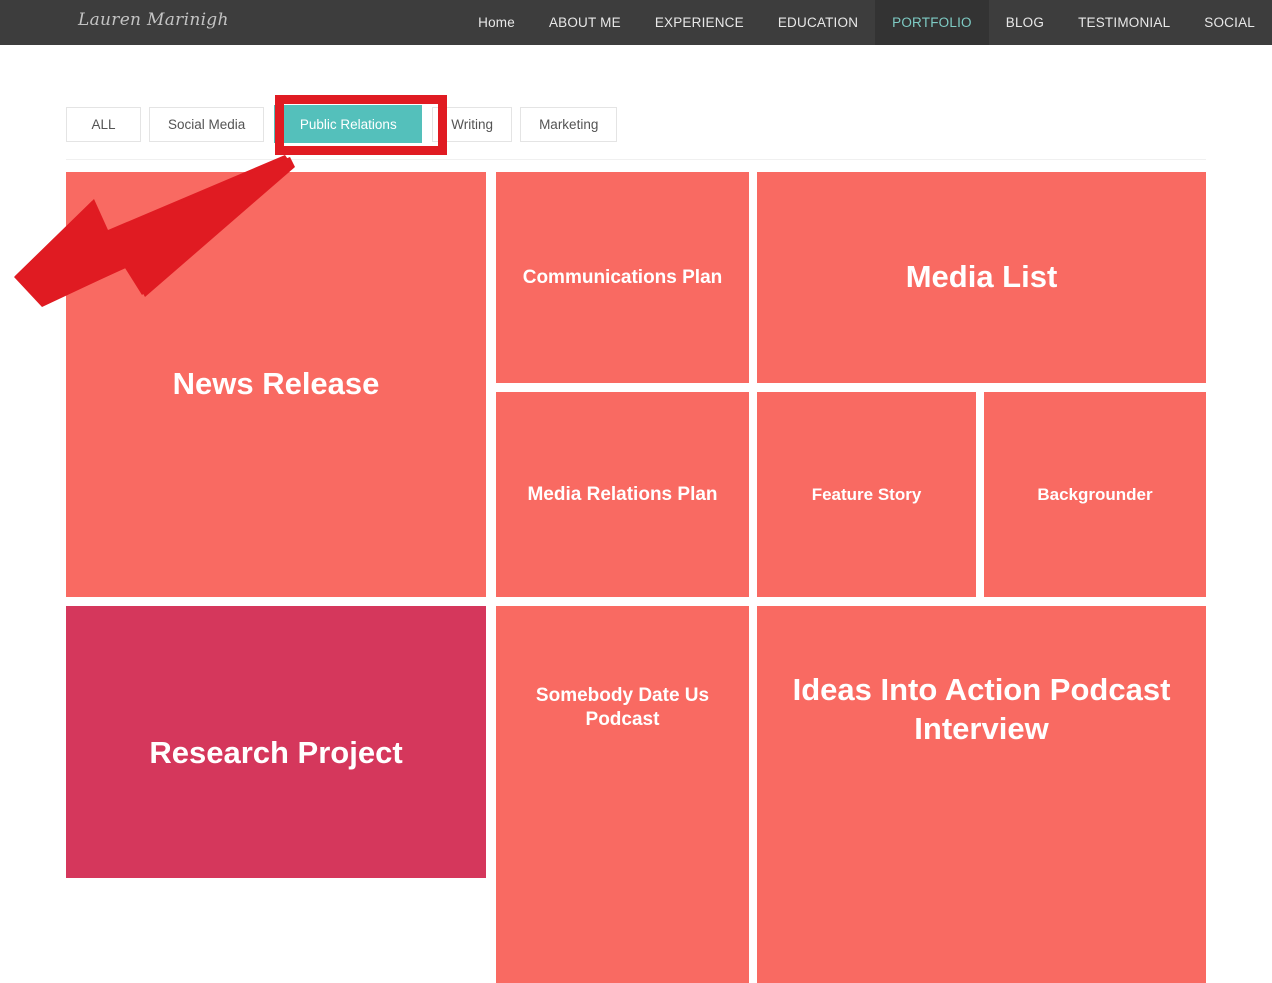  What do you see at coordinates (585, 22) in the screenshot?
I see `nav-item-about-me: ABOUT ME` at bounding box center [585, 22].